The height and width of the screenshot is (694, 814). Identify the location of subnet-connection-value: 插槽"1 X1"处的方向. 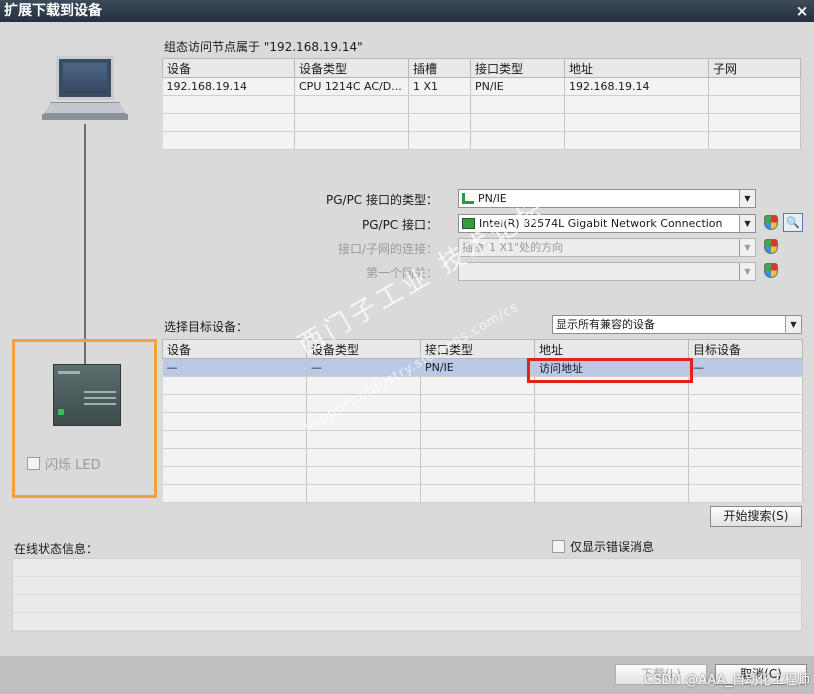
(513, 247).